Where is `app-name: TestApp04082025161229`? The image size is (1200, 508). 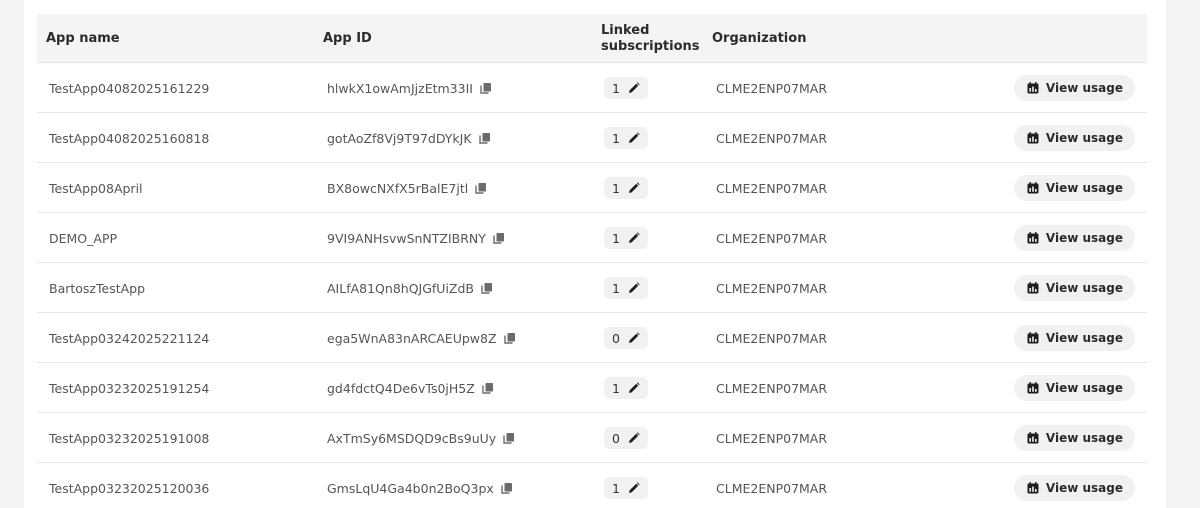
app-name: TestApp04082025161229 is located at coordinates (129, 88).